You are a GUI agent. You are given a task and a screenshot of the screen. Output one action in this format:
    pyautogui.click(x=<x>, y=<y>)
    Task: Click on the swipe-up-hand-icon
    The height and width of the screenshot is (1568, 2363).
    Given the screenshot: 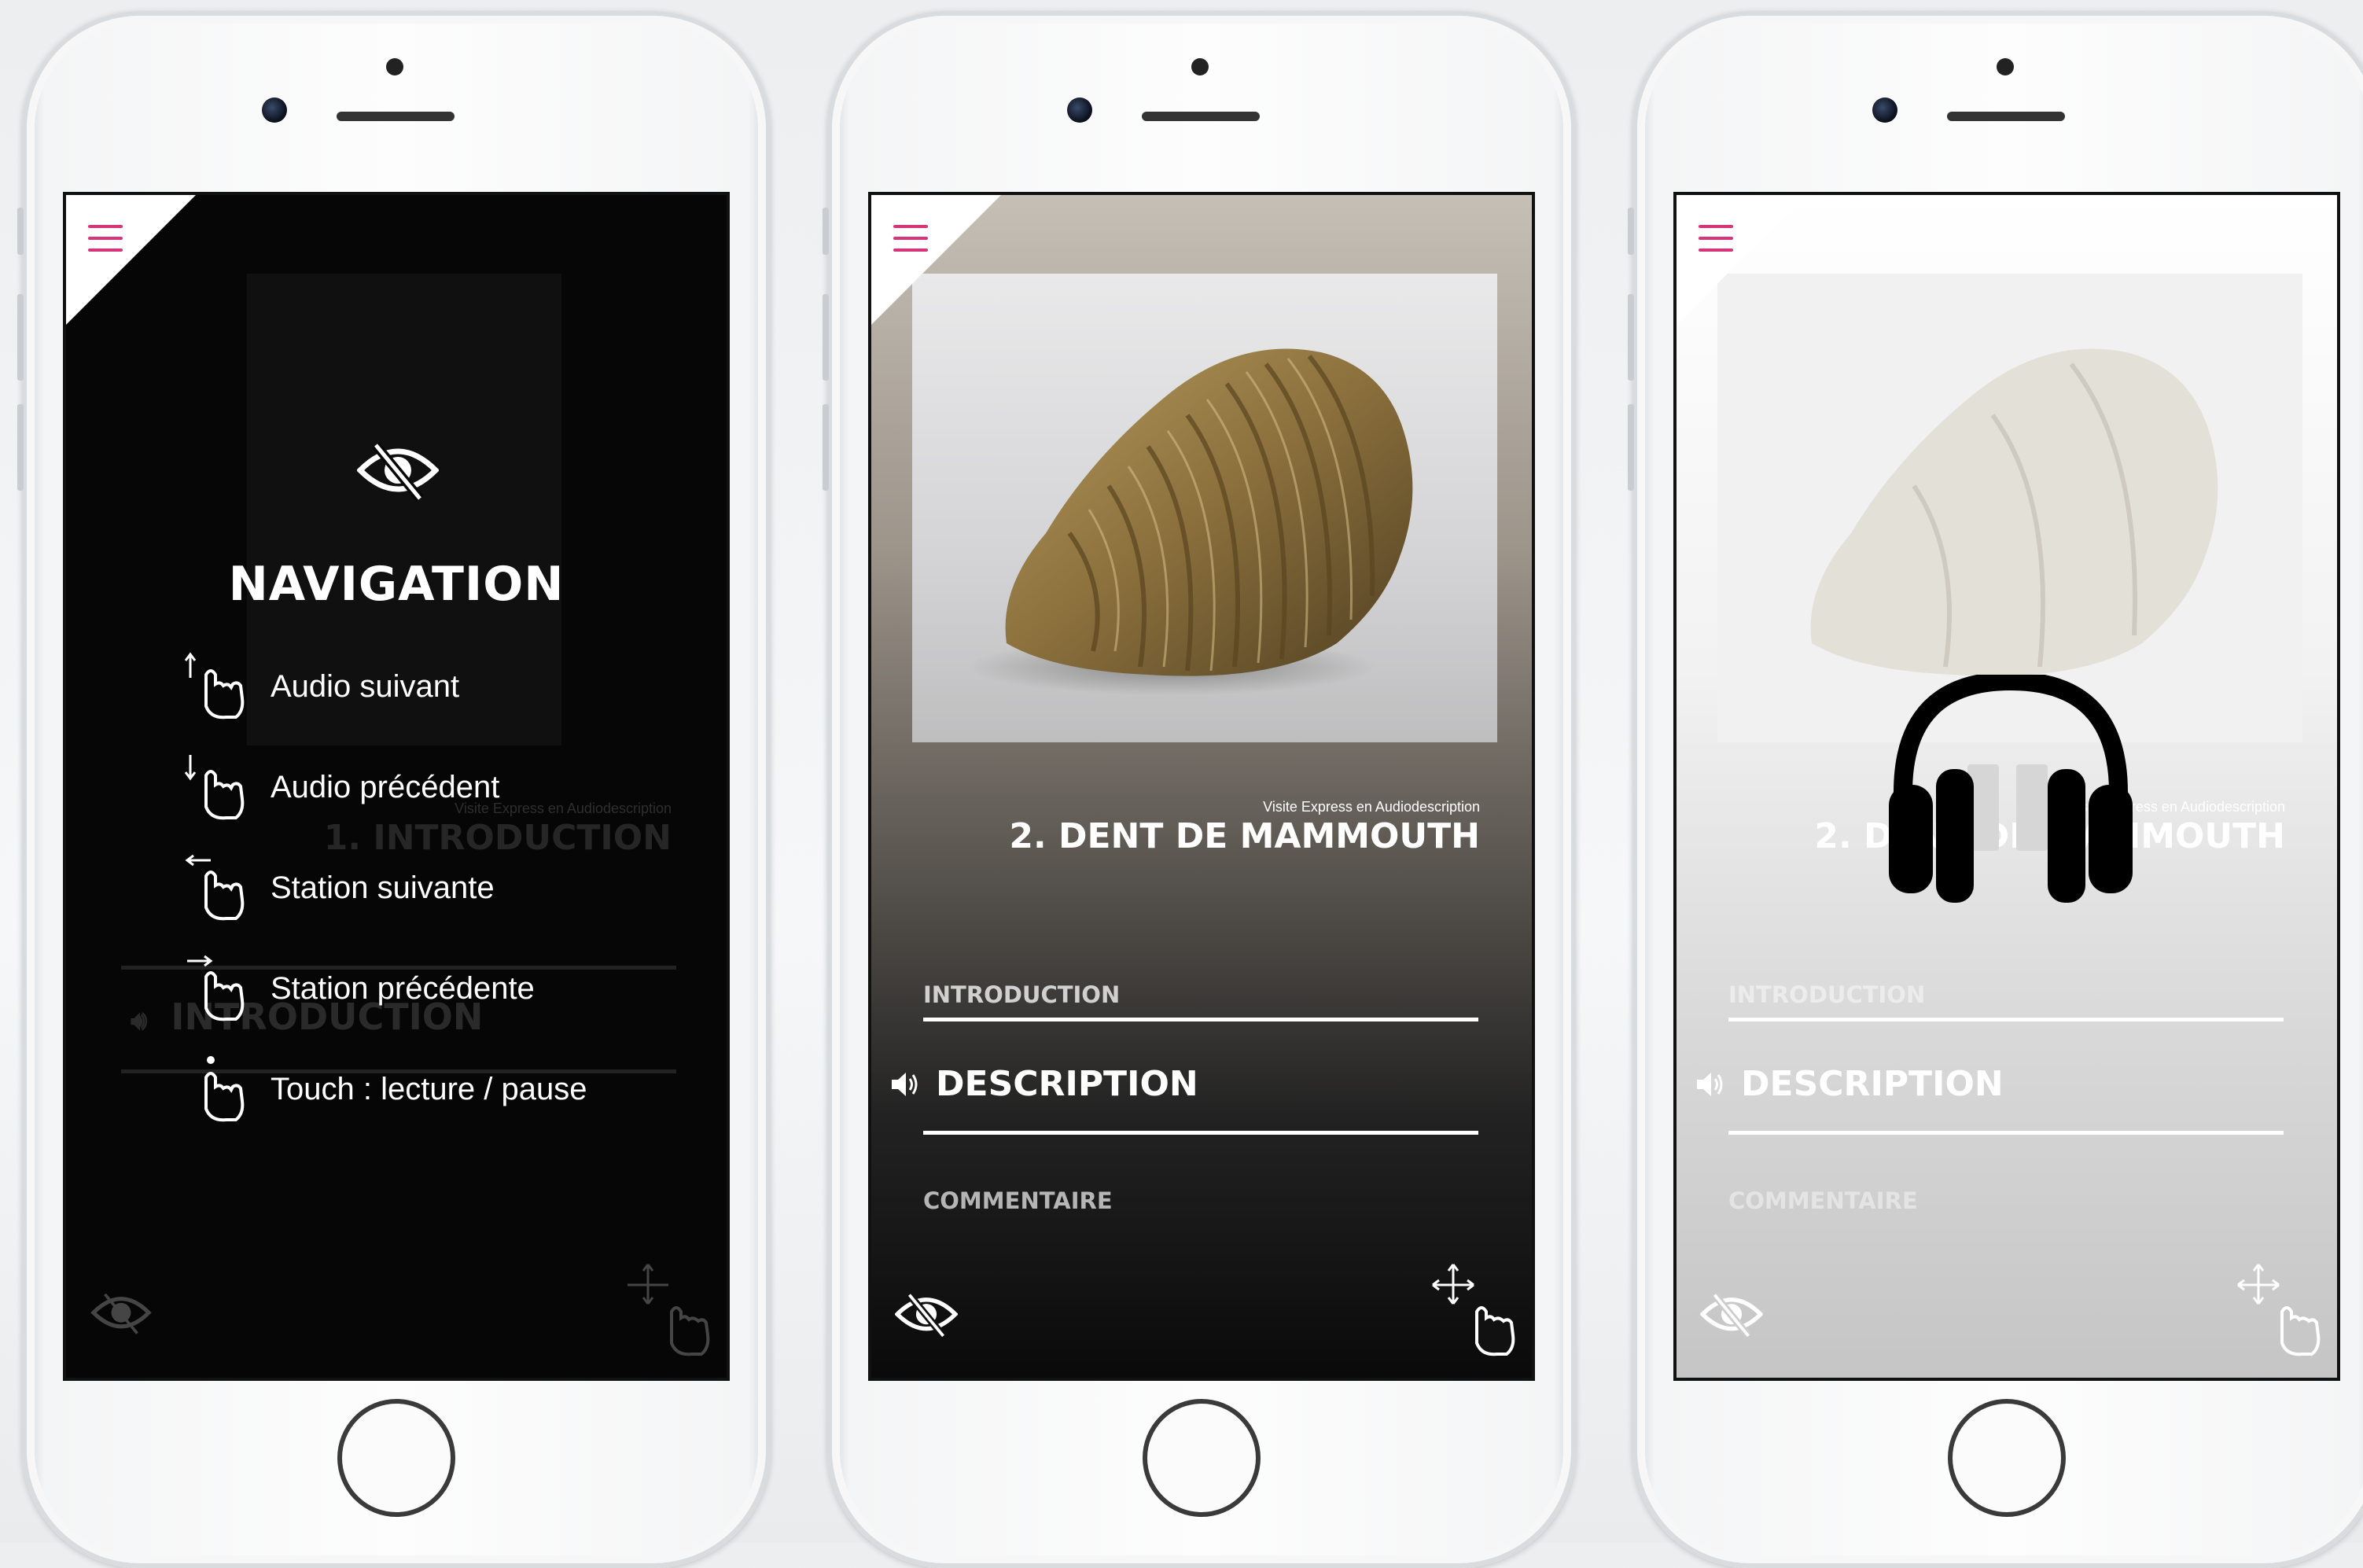 What is the action you would take?
    pyautogui.click(x=215, y=686)
    